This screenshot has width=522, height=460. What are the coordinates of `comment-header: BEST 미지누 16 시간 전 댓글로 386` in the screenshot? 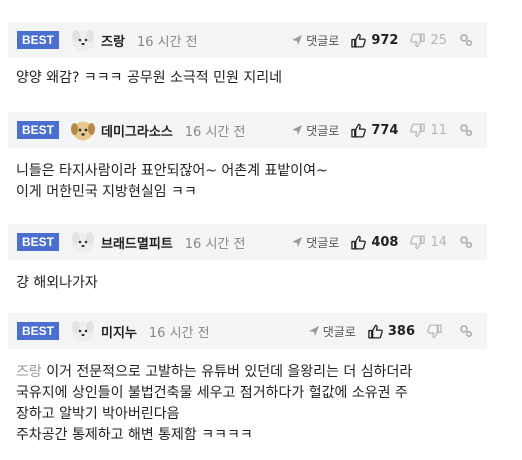 It's located at (247, 331).